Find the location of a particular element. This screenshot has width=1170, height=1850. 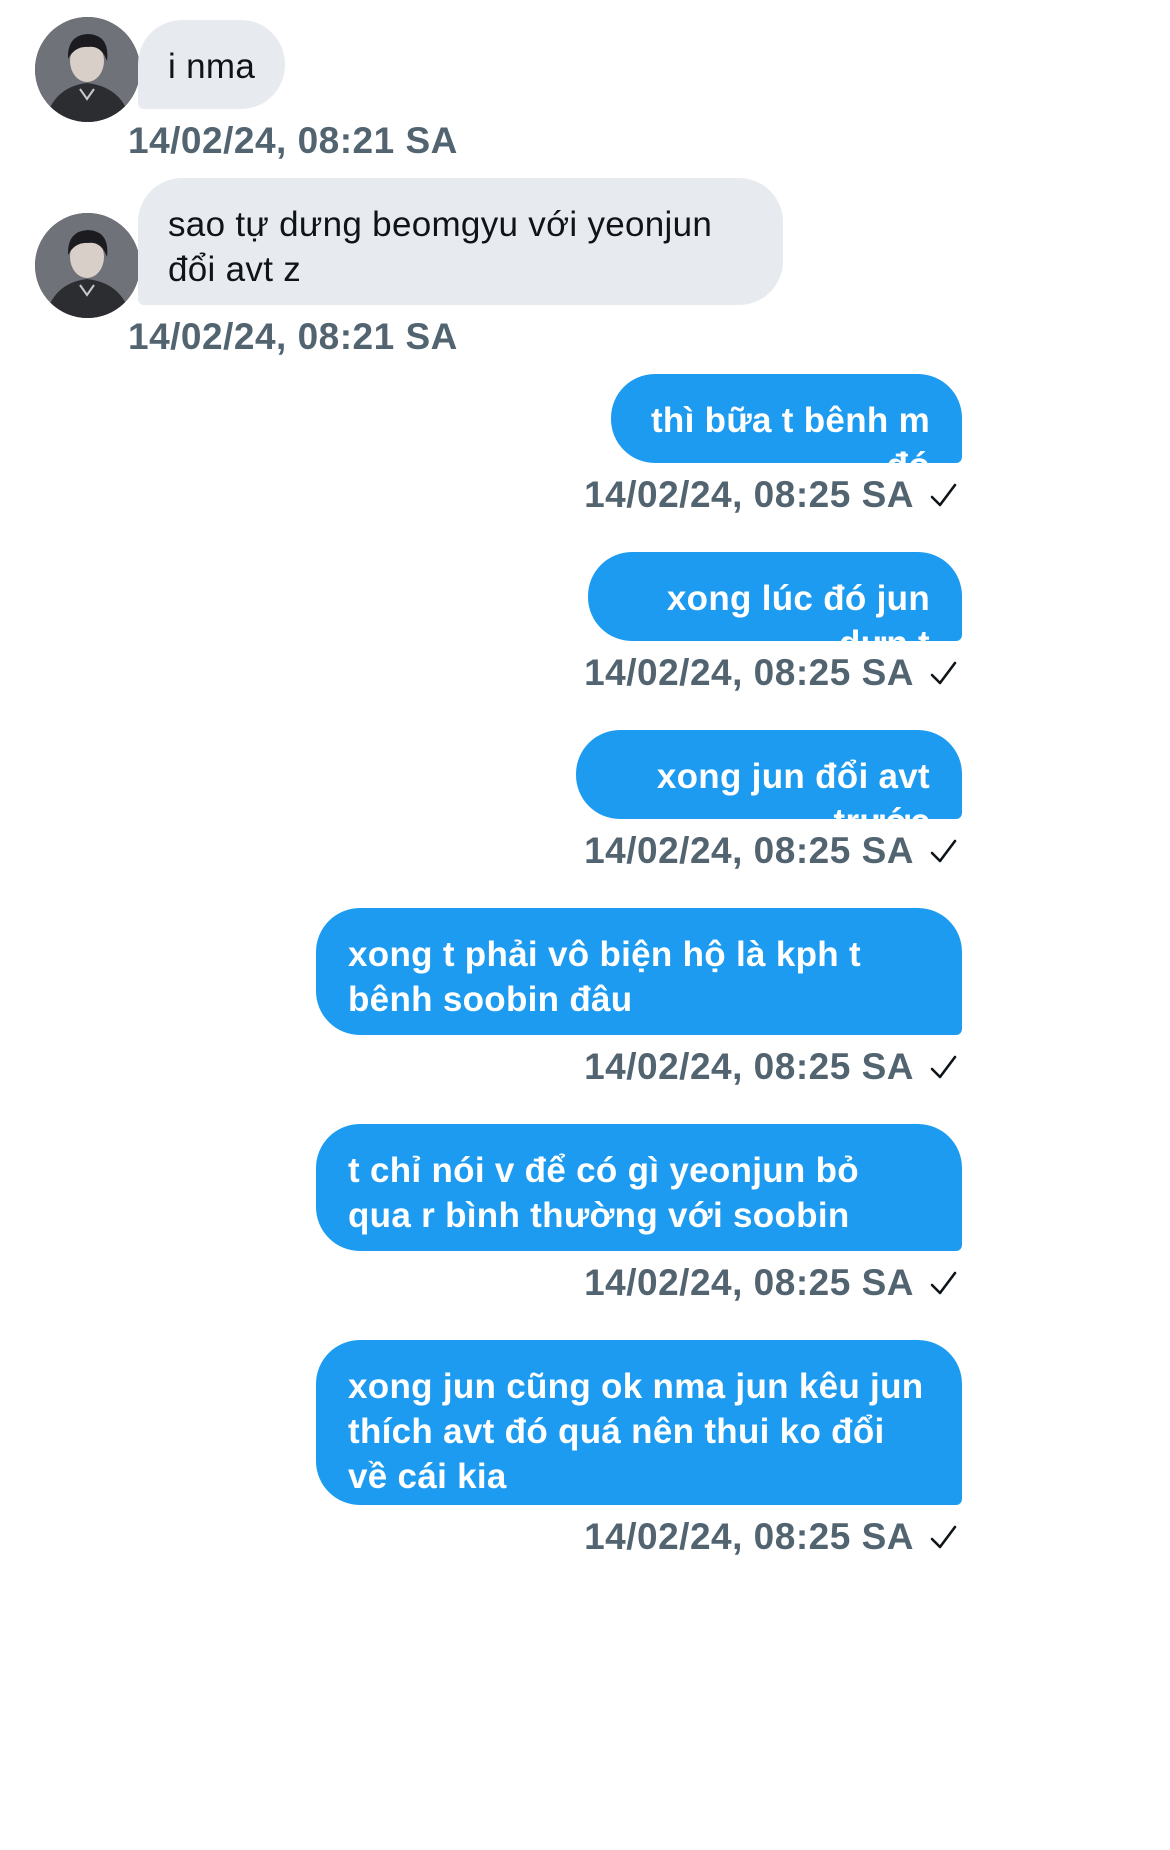

message-text: thì bữa t bênh m đó is located at coordinates (790, 443).